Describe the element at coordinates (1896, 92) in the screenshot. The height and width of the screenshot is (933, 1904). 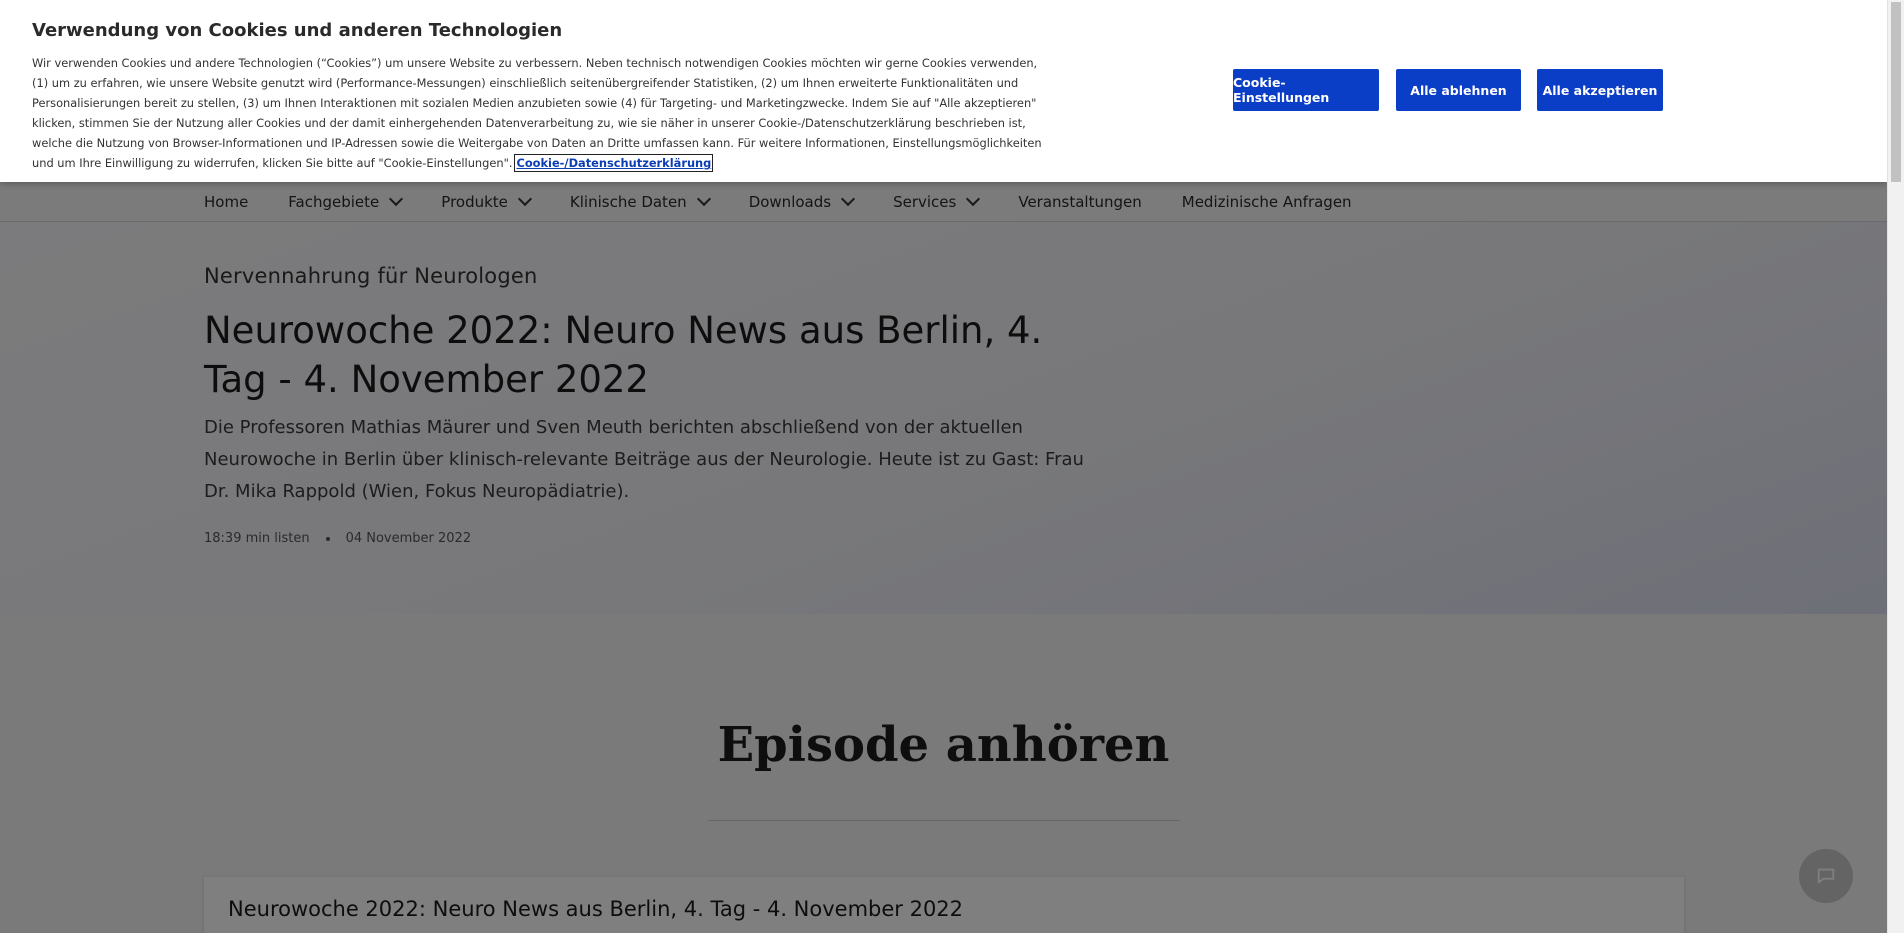
I see `scrollbar-thumb` at that location.